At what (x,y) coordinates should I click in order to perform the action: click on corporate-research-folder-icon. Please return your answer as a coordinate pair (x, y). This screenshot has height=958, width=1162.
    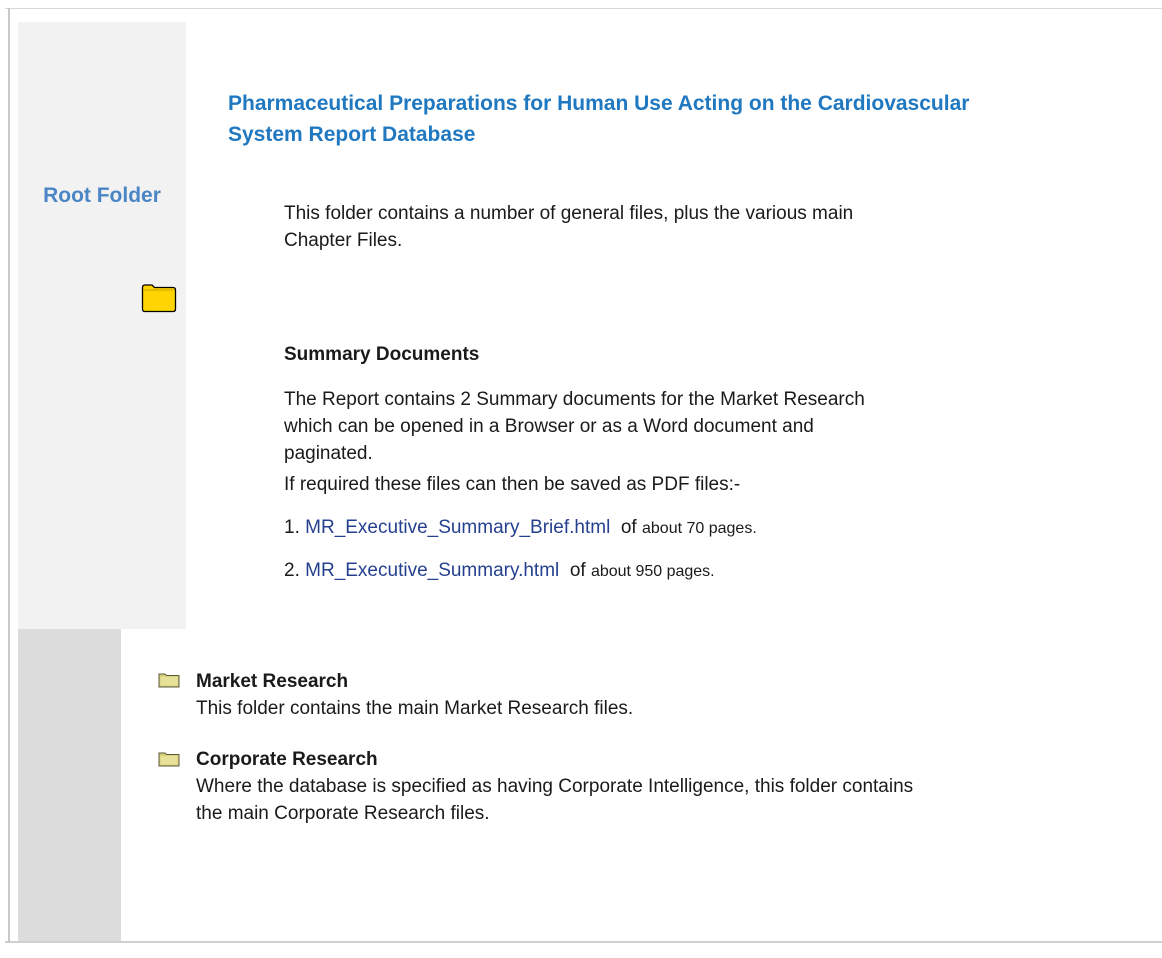
    Looking at the image, I should click on (169, 759).